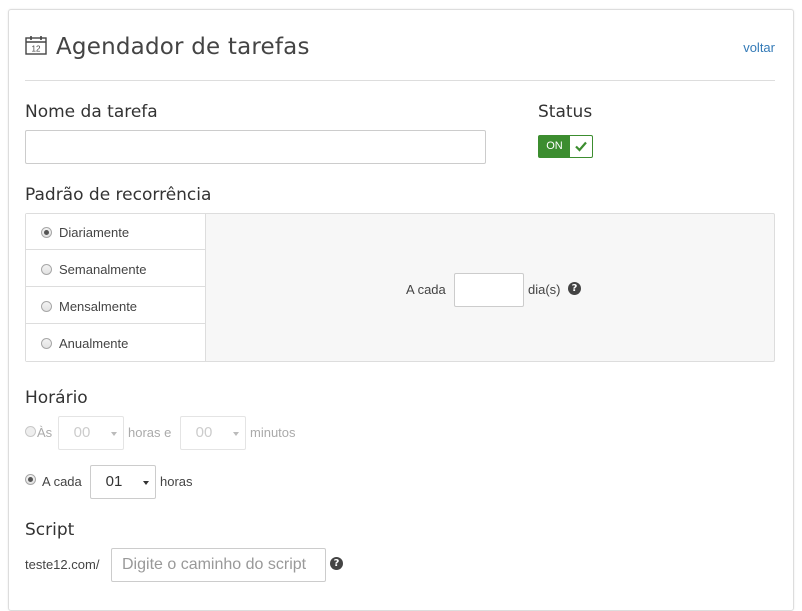  I want to click on hours-suffix: horas e, so click(150, 432).